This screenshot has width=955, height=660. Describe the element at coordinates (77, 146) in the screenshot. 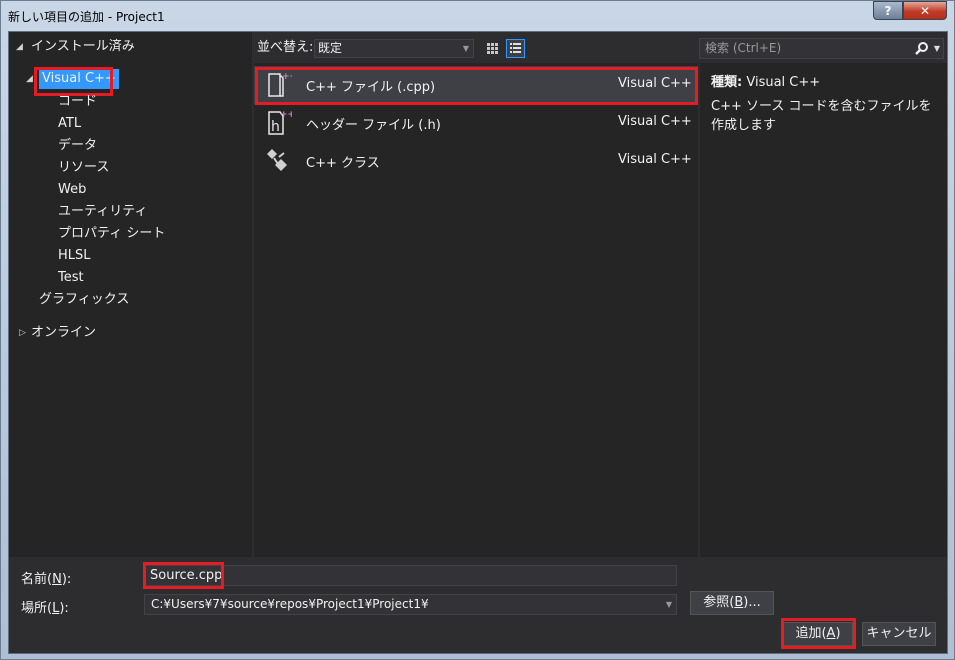

I see `tree-item-data: データ` at that location.